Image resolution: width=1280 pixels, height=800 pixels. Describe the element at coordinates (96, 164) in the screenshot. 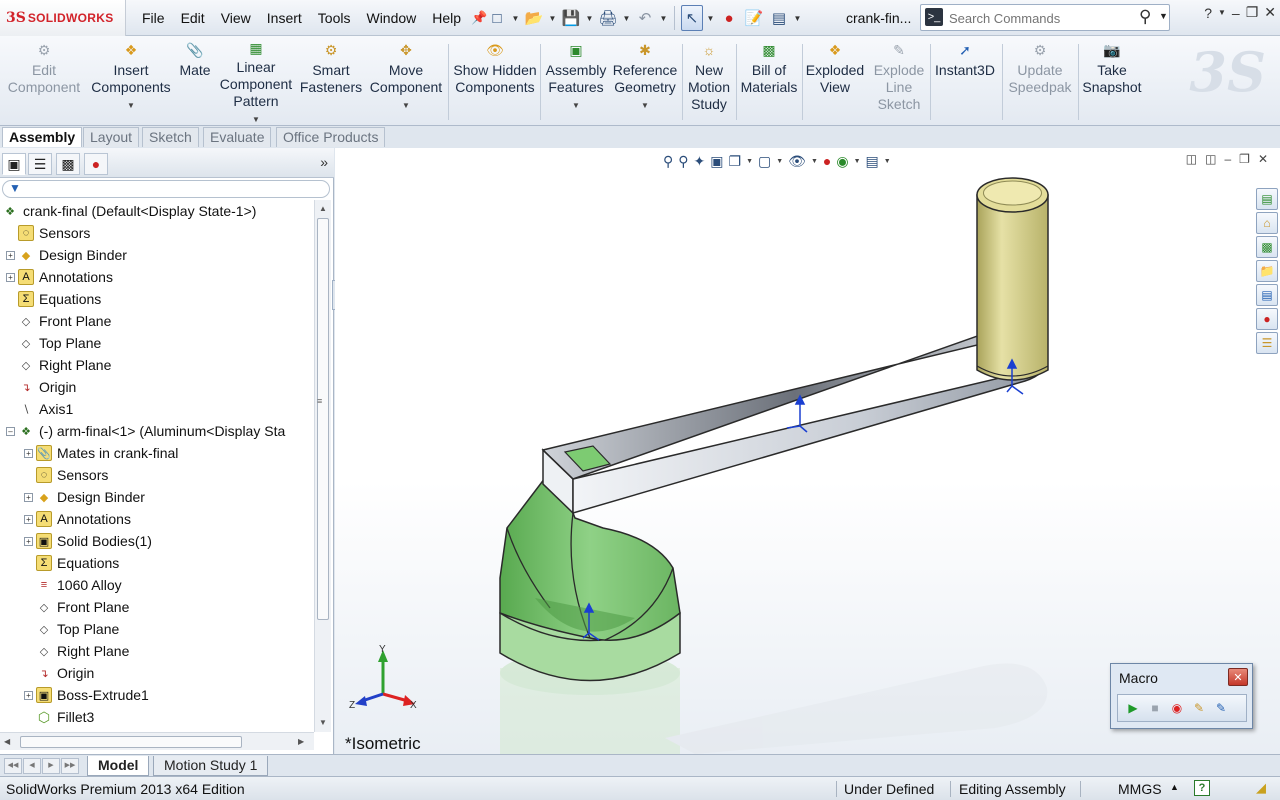

I see `display-manager-tab-icon: ●` at that location.